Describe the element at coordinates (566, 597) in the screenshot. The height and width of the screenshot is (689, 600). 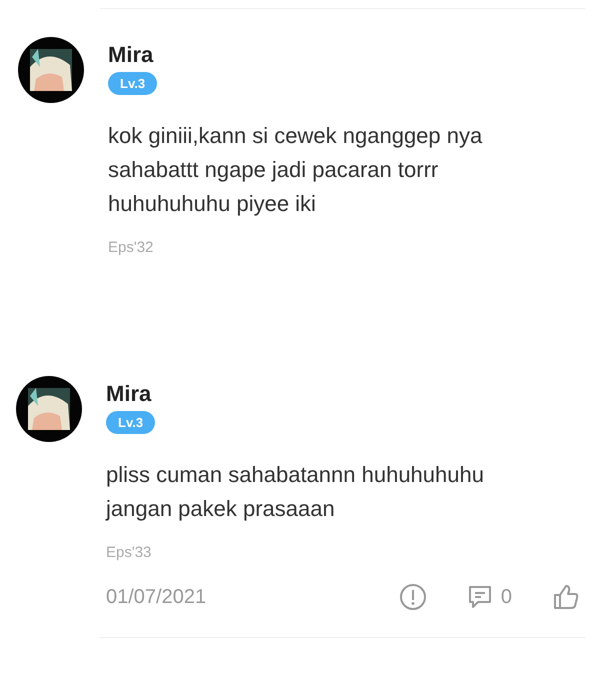
I see `like-button` at that location.